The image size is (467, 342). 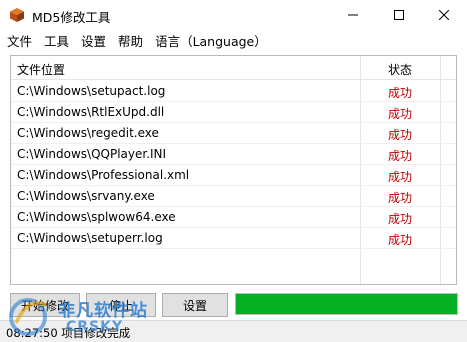 I want to click on menu-bar: 文件 工具 设置 帮助 语言（Language）, so click(x=233, y=40).